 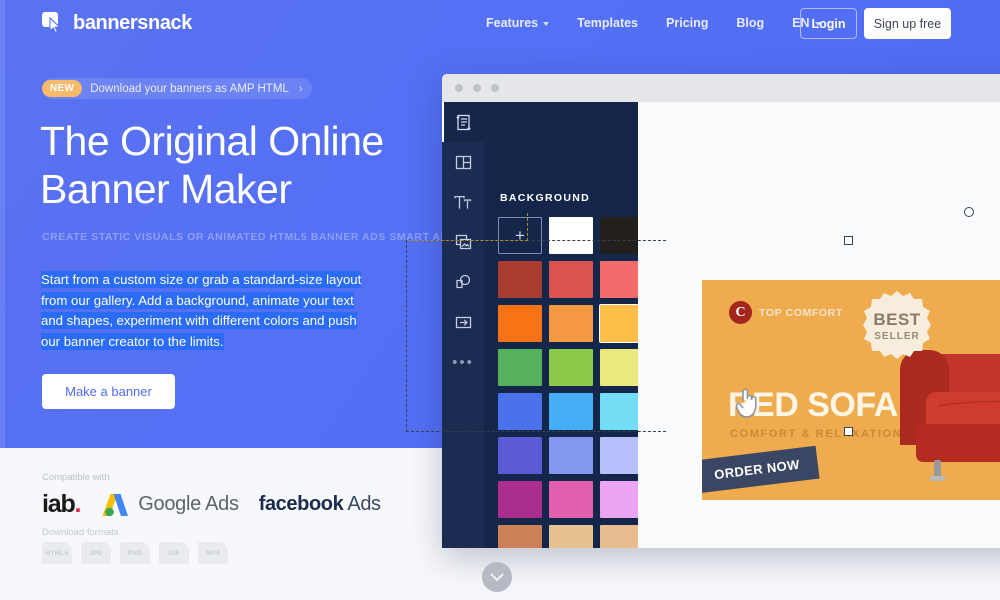 I want to click on page-title: The Original Online Banner Maker, so click(x=250, y=166).